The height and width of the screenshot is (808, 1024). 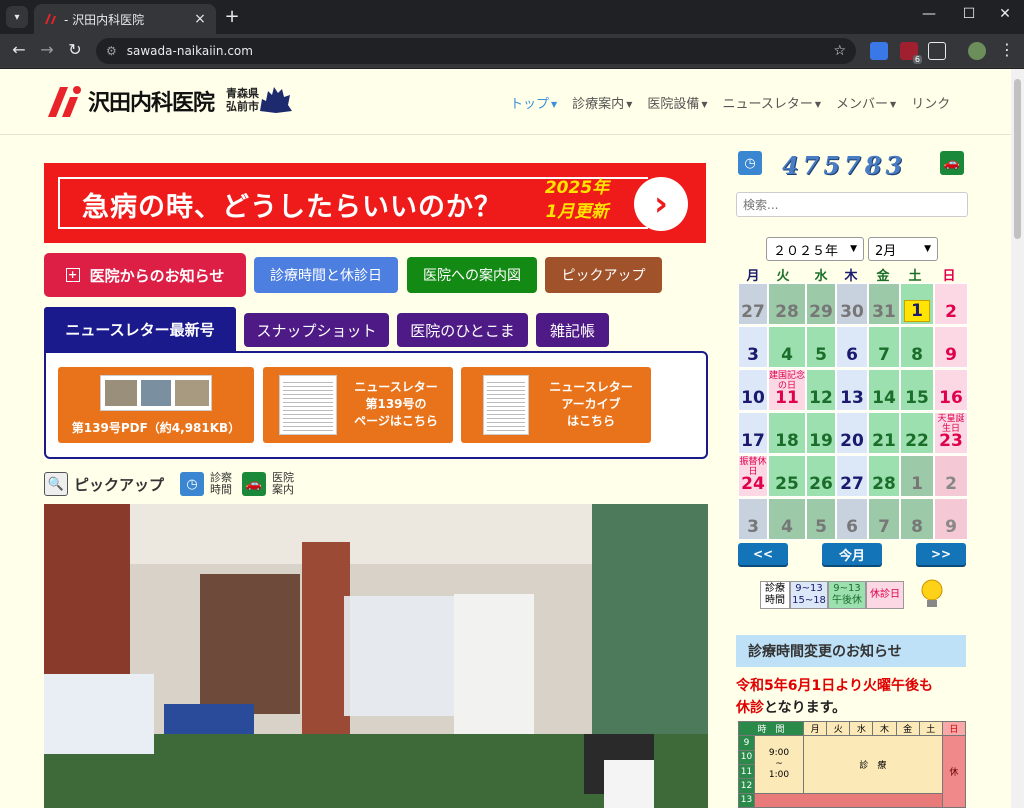 What do you see at coordinates (750, 708) in the screenshot?
I see `notice-red-line2: 休診` at bounding box center [750, 708].